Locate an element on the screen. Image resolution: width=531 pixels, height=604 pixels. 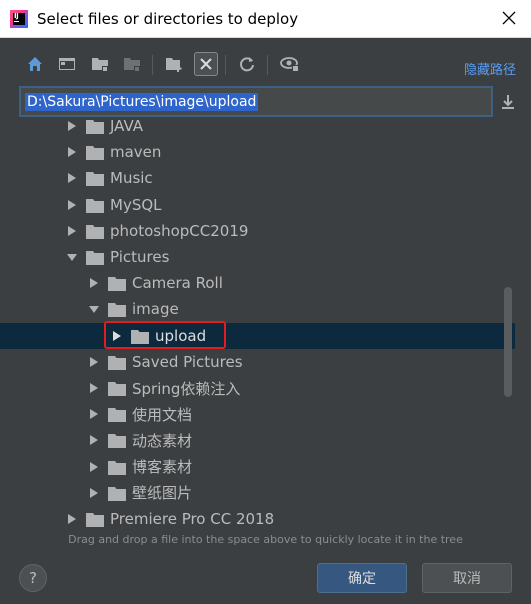
tree-item: Pictures is located at coordinates (257, 257).